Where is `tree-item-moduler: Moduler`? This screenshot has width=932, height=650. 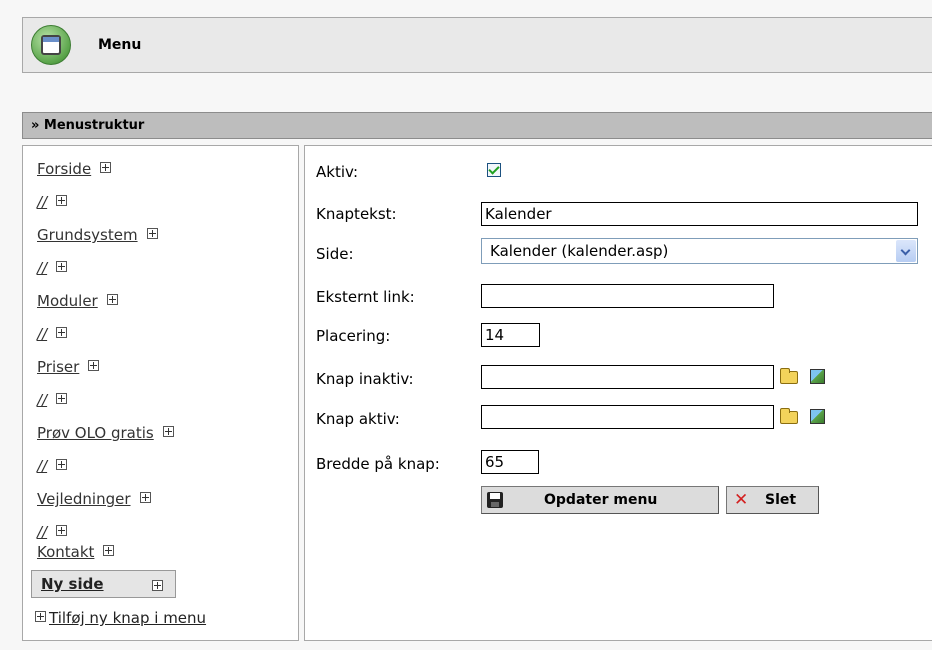 tree-item-moduler: Moduler is located at coordinates (77, 302).